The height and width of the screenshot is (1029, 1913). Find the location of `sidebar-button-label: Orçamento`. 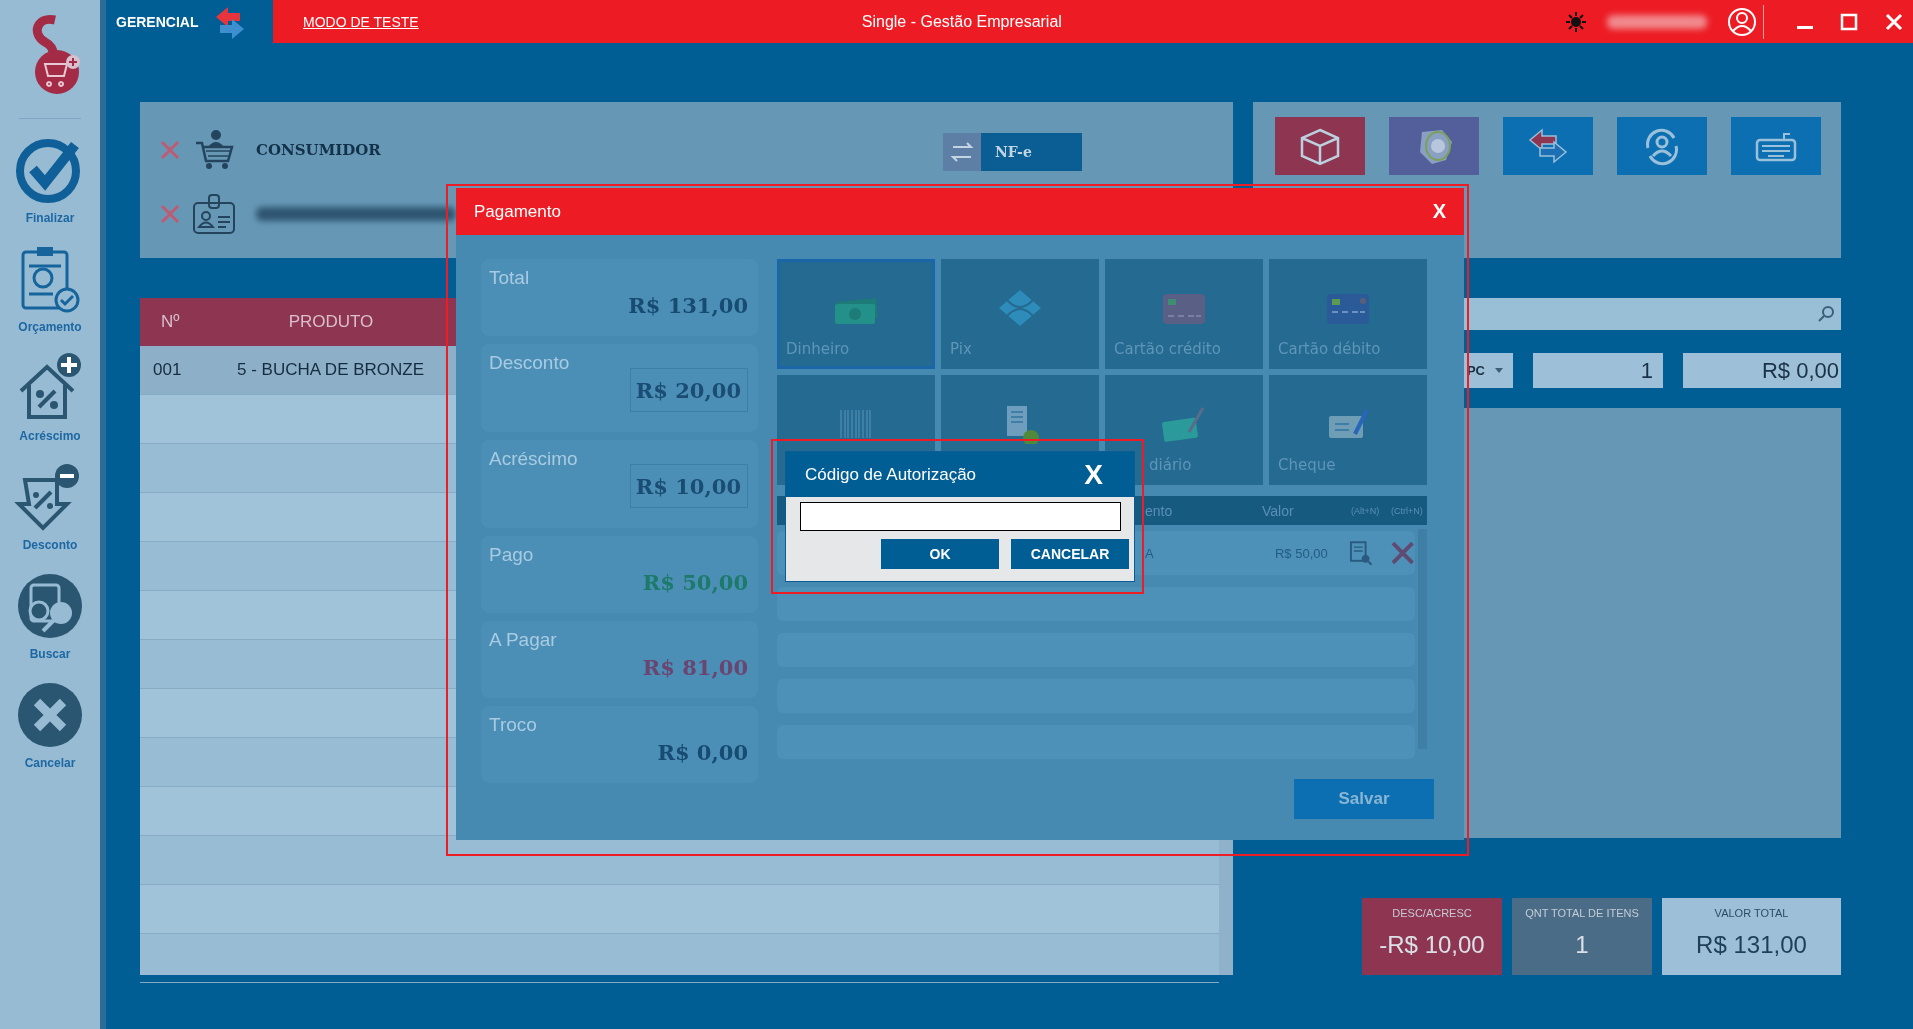

sidebar-button-label: Orçamento is located at coordinates (50, 327).